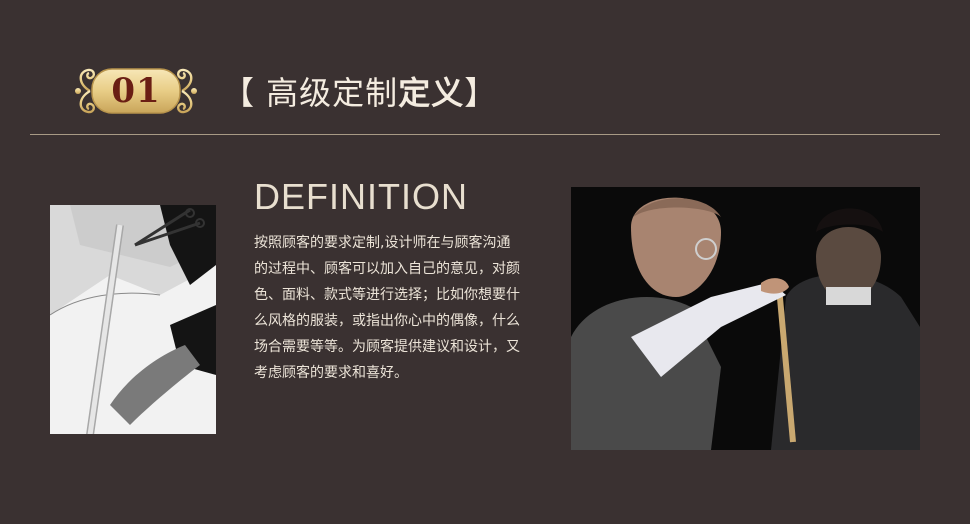  I want to click on paragraph-line: 的过程中、顾客可以加入自己的意见，对颜, so click(387, 269).